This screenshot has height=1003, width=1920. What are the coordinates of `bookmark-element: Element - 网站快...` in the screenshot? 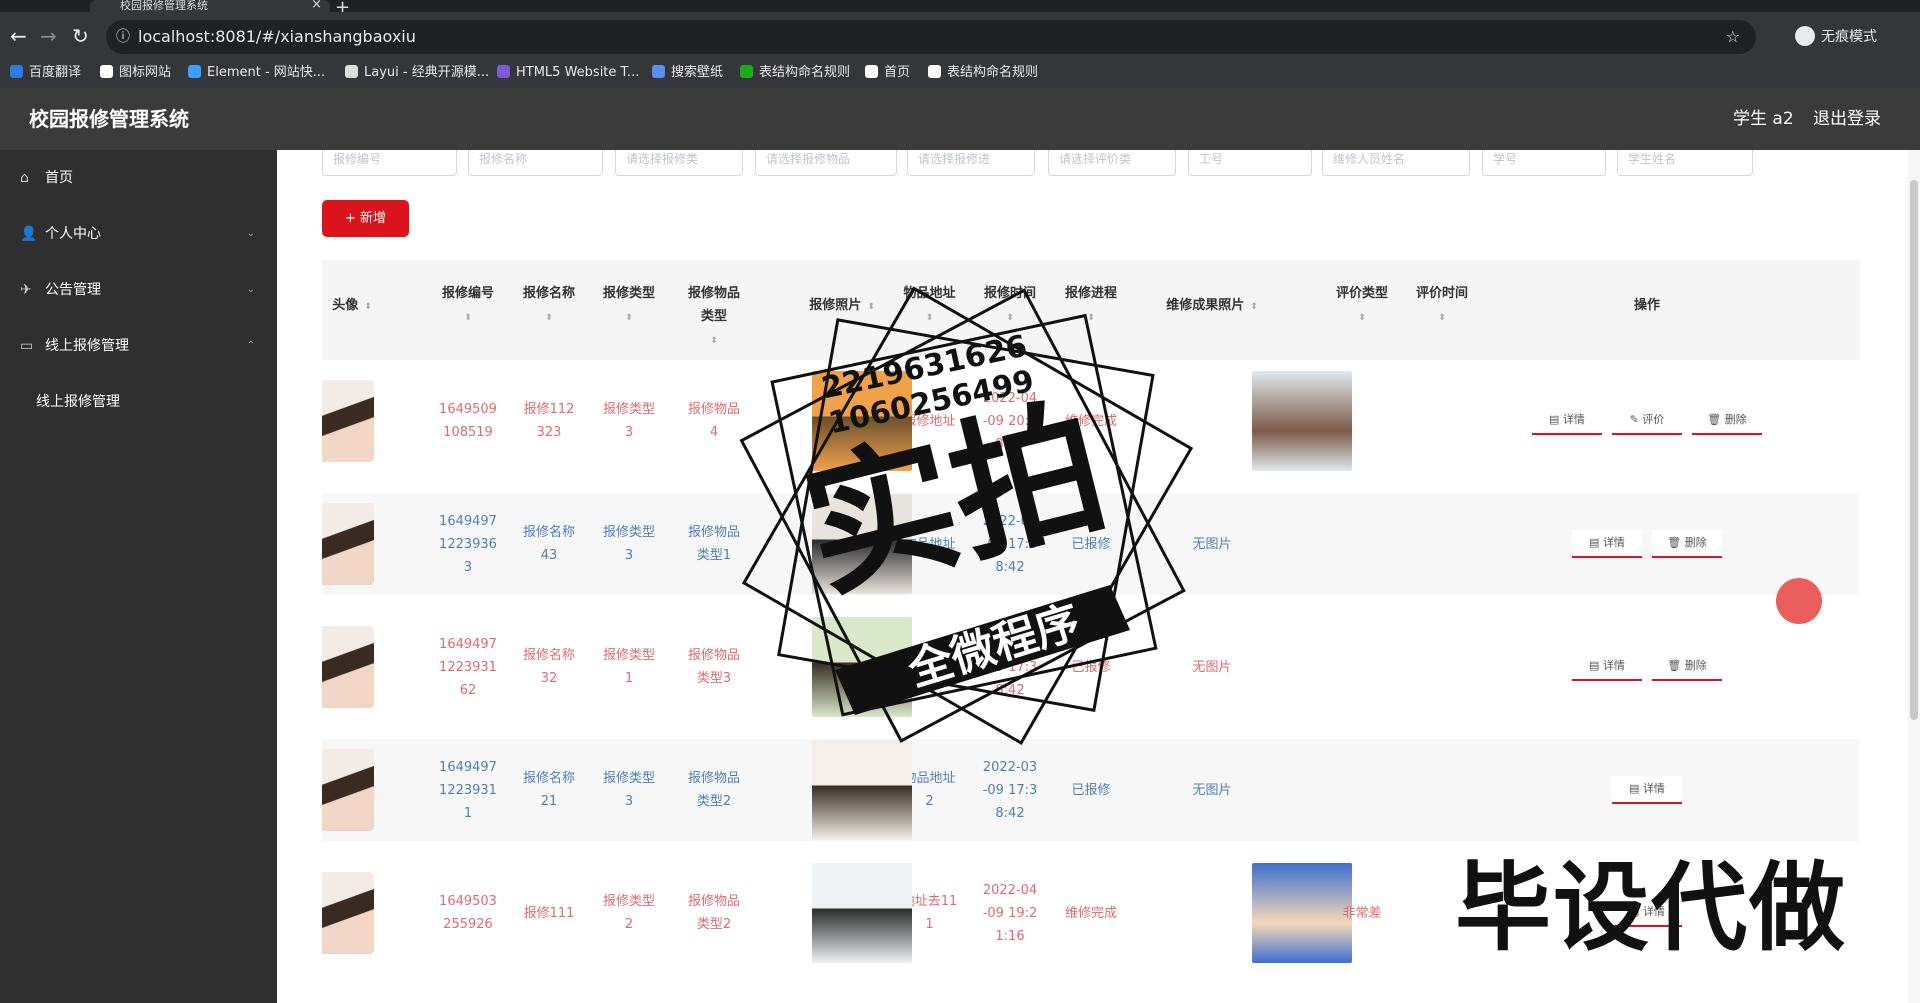 It's located at (256, 73).